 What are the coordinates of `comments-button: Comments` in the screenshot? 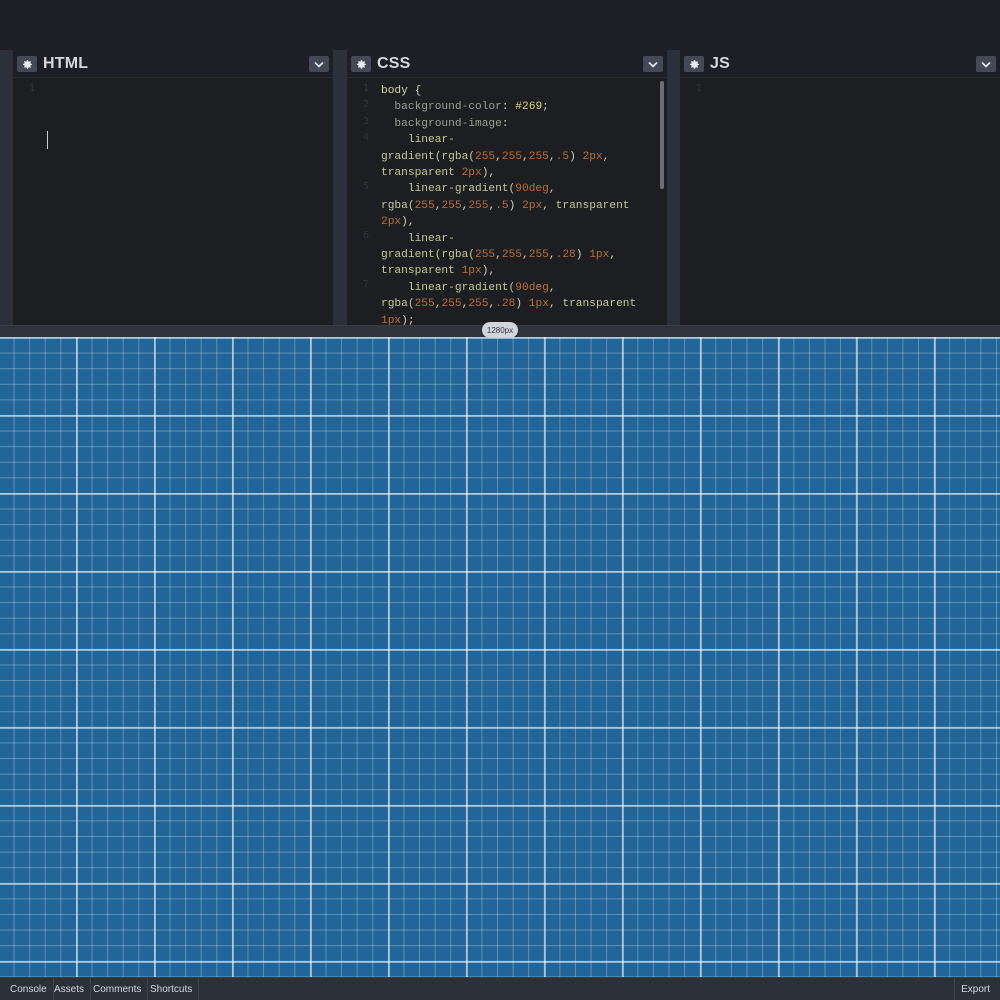 It's located at (118, 989).